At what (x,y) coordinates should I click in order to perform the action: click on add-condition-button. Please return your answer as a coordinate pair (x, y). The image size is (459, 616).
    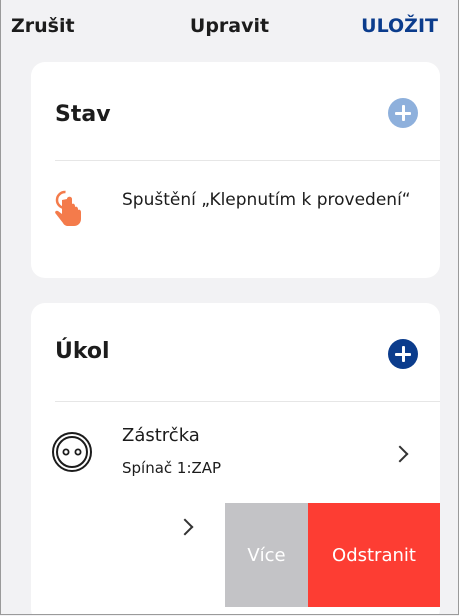
    Looking at the image, I should click on (403, 113).